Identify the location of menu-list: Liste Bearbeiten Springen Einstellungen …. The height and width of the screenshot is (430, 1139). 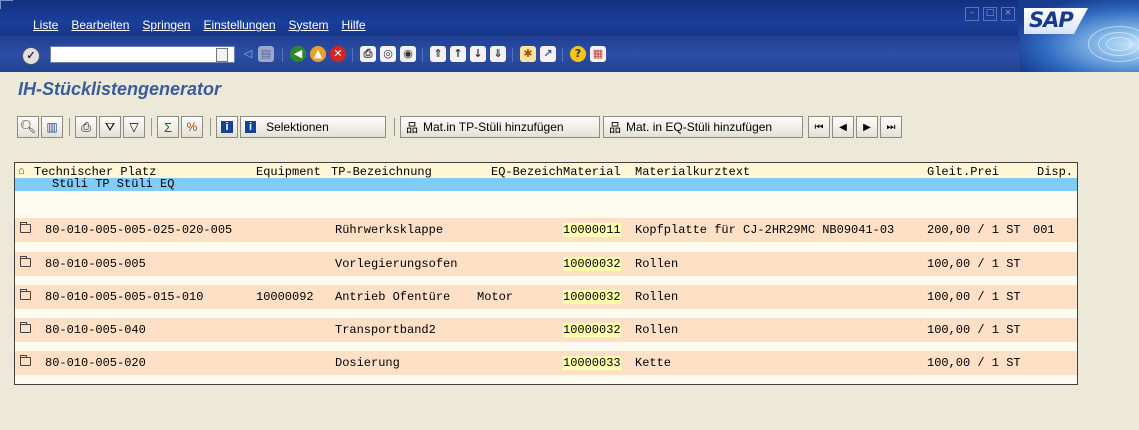
(199, 25).